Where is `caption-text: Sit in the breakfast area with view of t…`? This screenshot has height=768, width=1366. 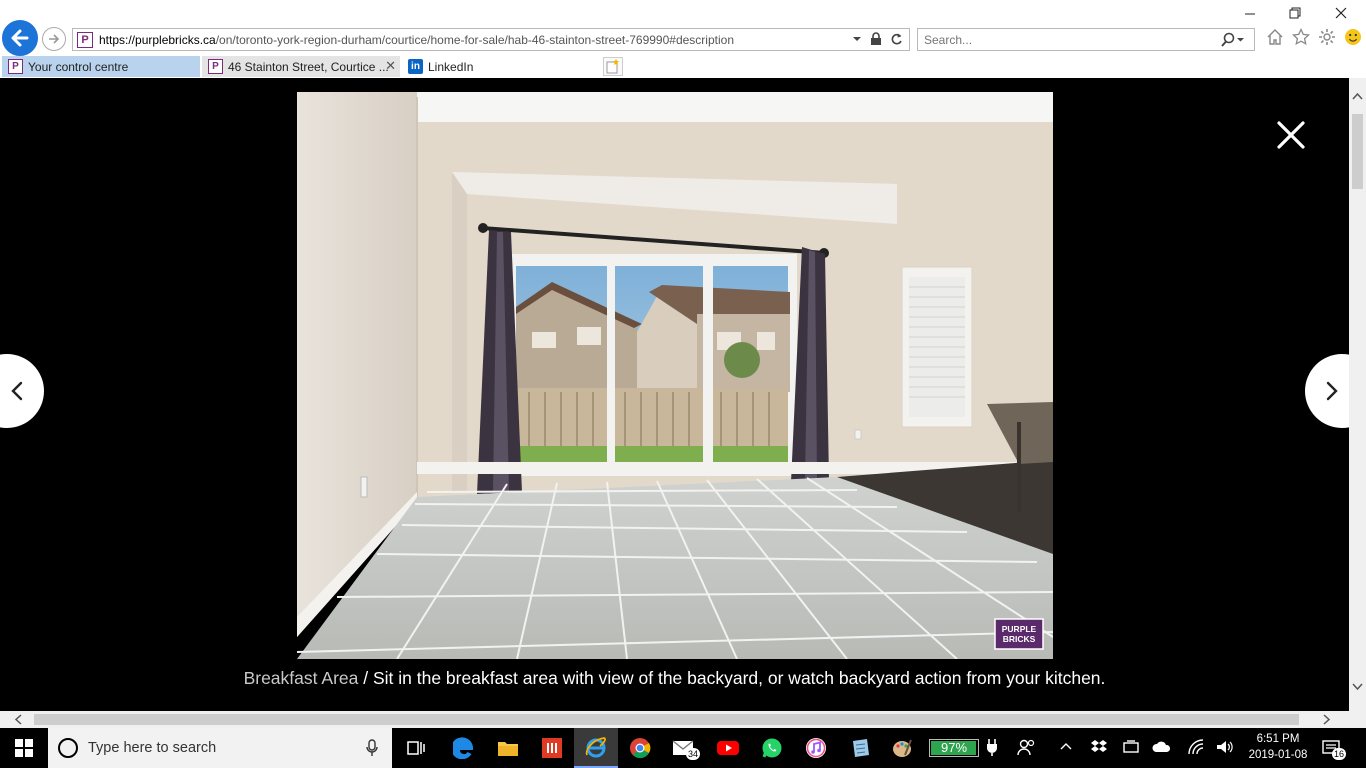
caption-text: Sit in the breakfast area with view of t… is located at coordinates (739, 678).